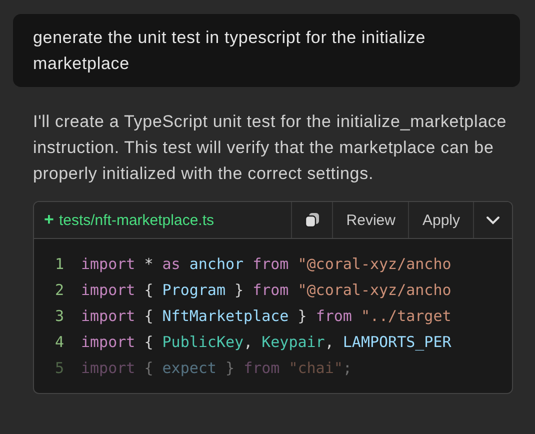  What do you see at coordinates (59, 316) in the screenshot?
I see `line-number: 3` at bounding box center [59, 316].